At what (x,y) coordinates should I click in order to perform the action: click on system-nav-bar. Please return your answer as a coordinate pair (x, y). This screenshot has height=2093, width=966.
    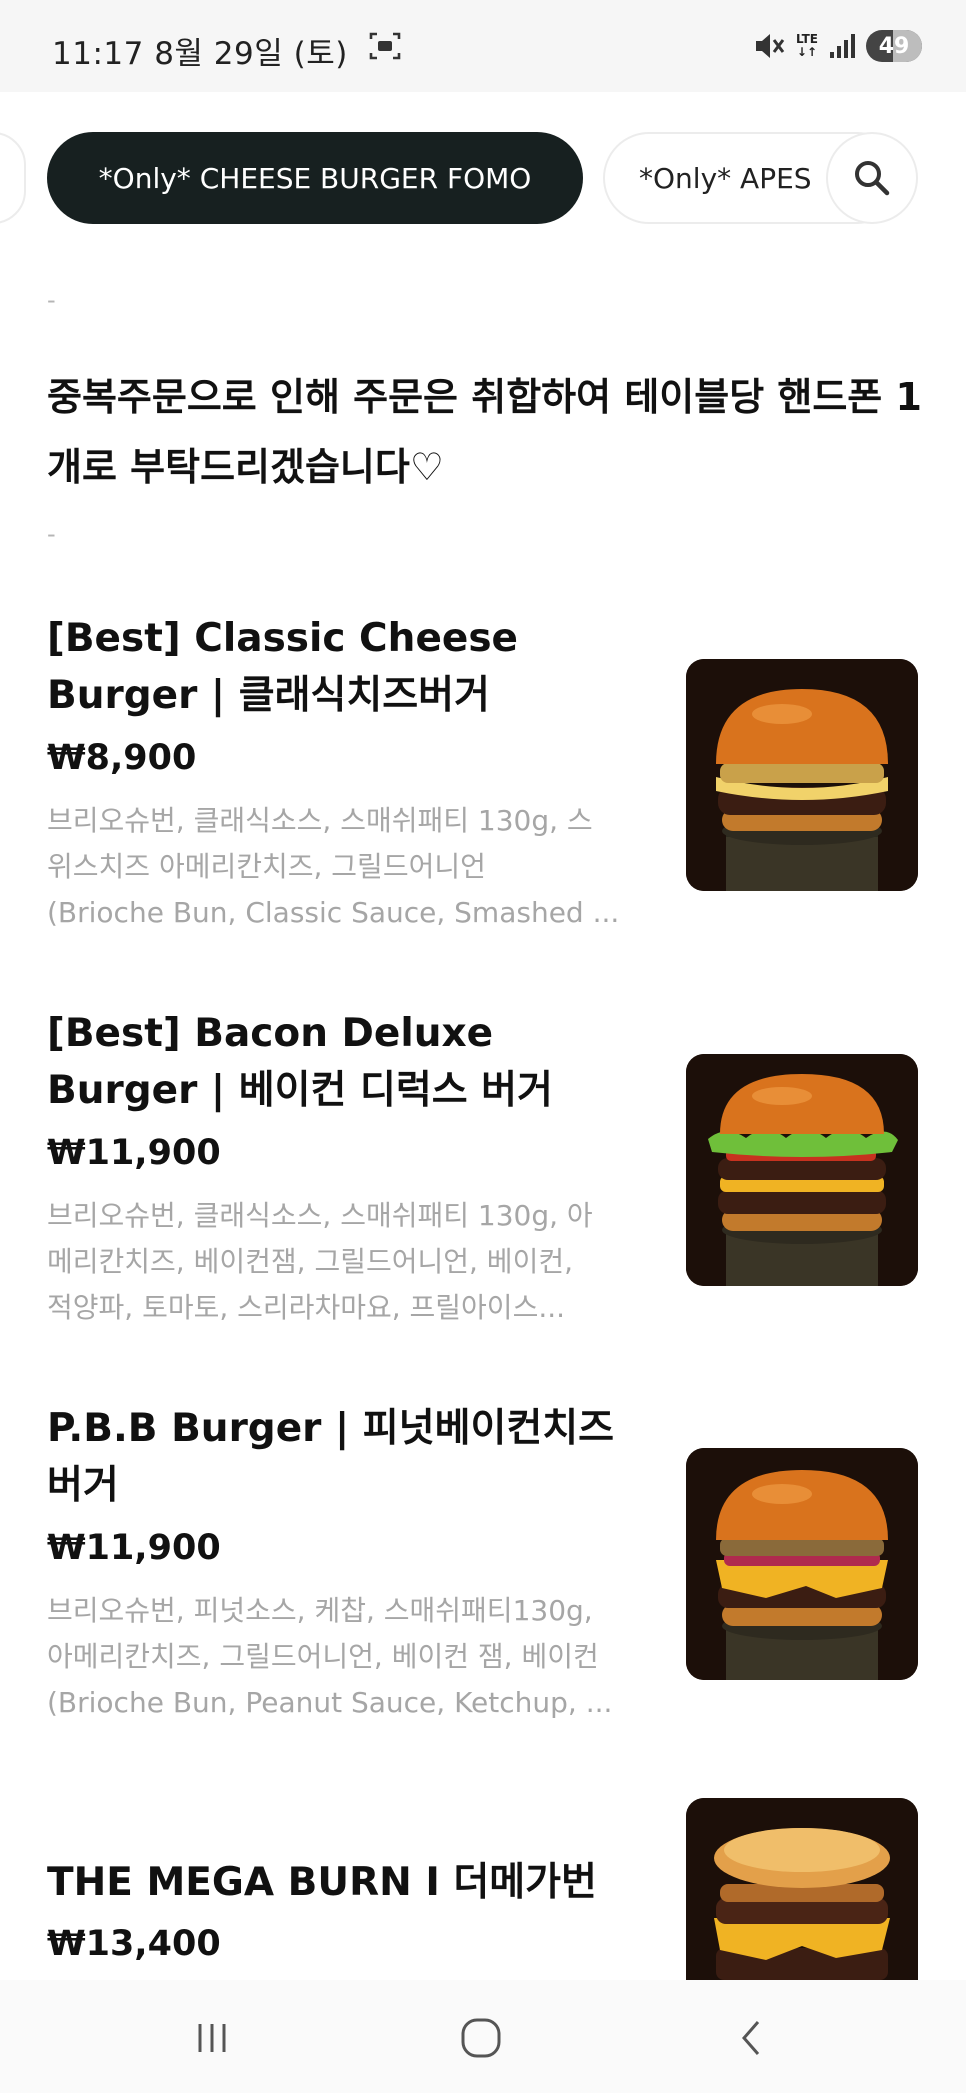
    Looking at the image, I should click on (483, 2036).